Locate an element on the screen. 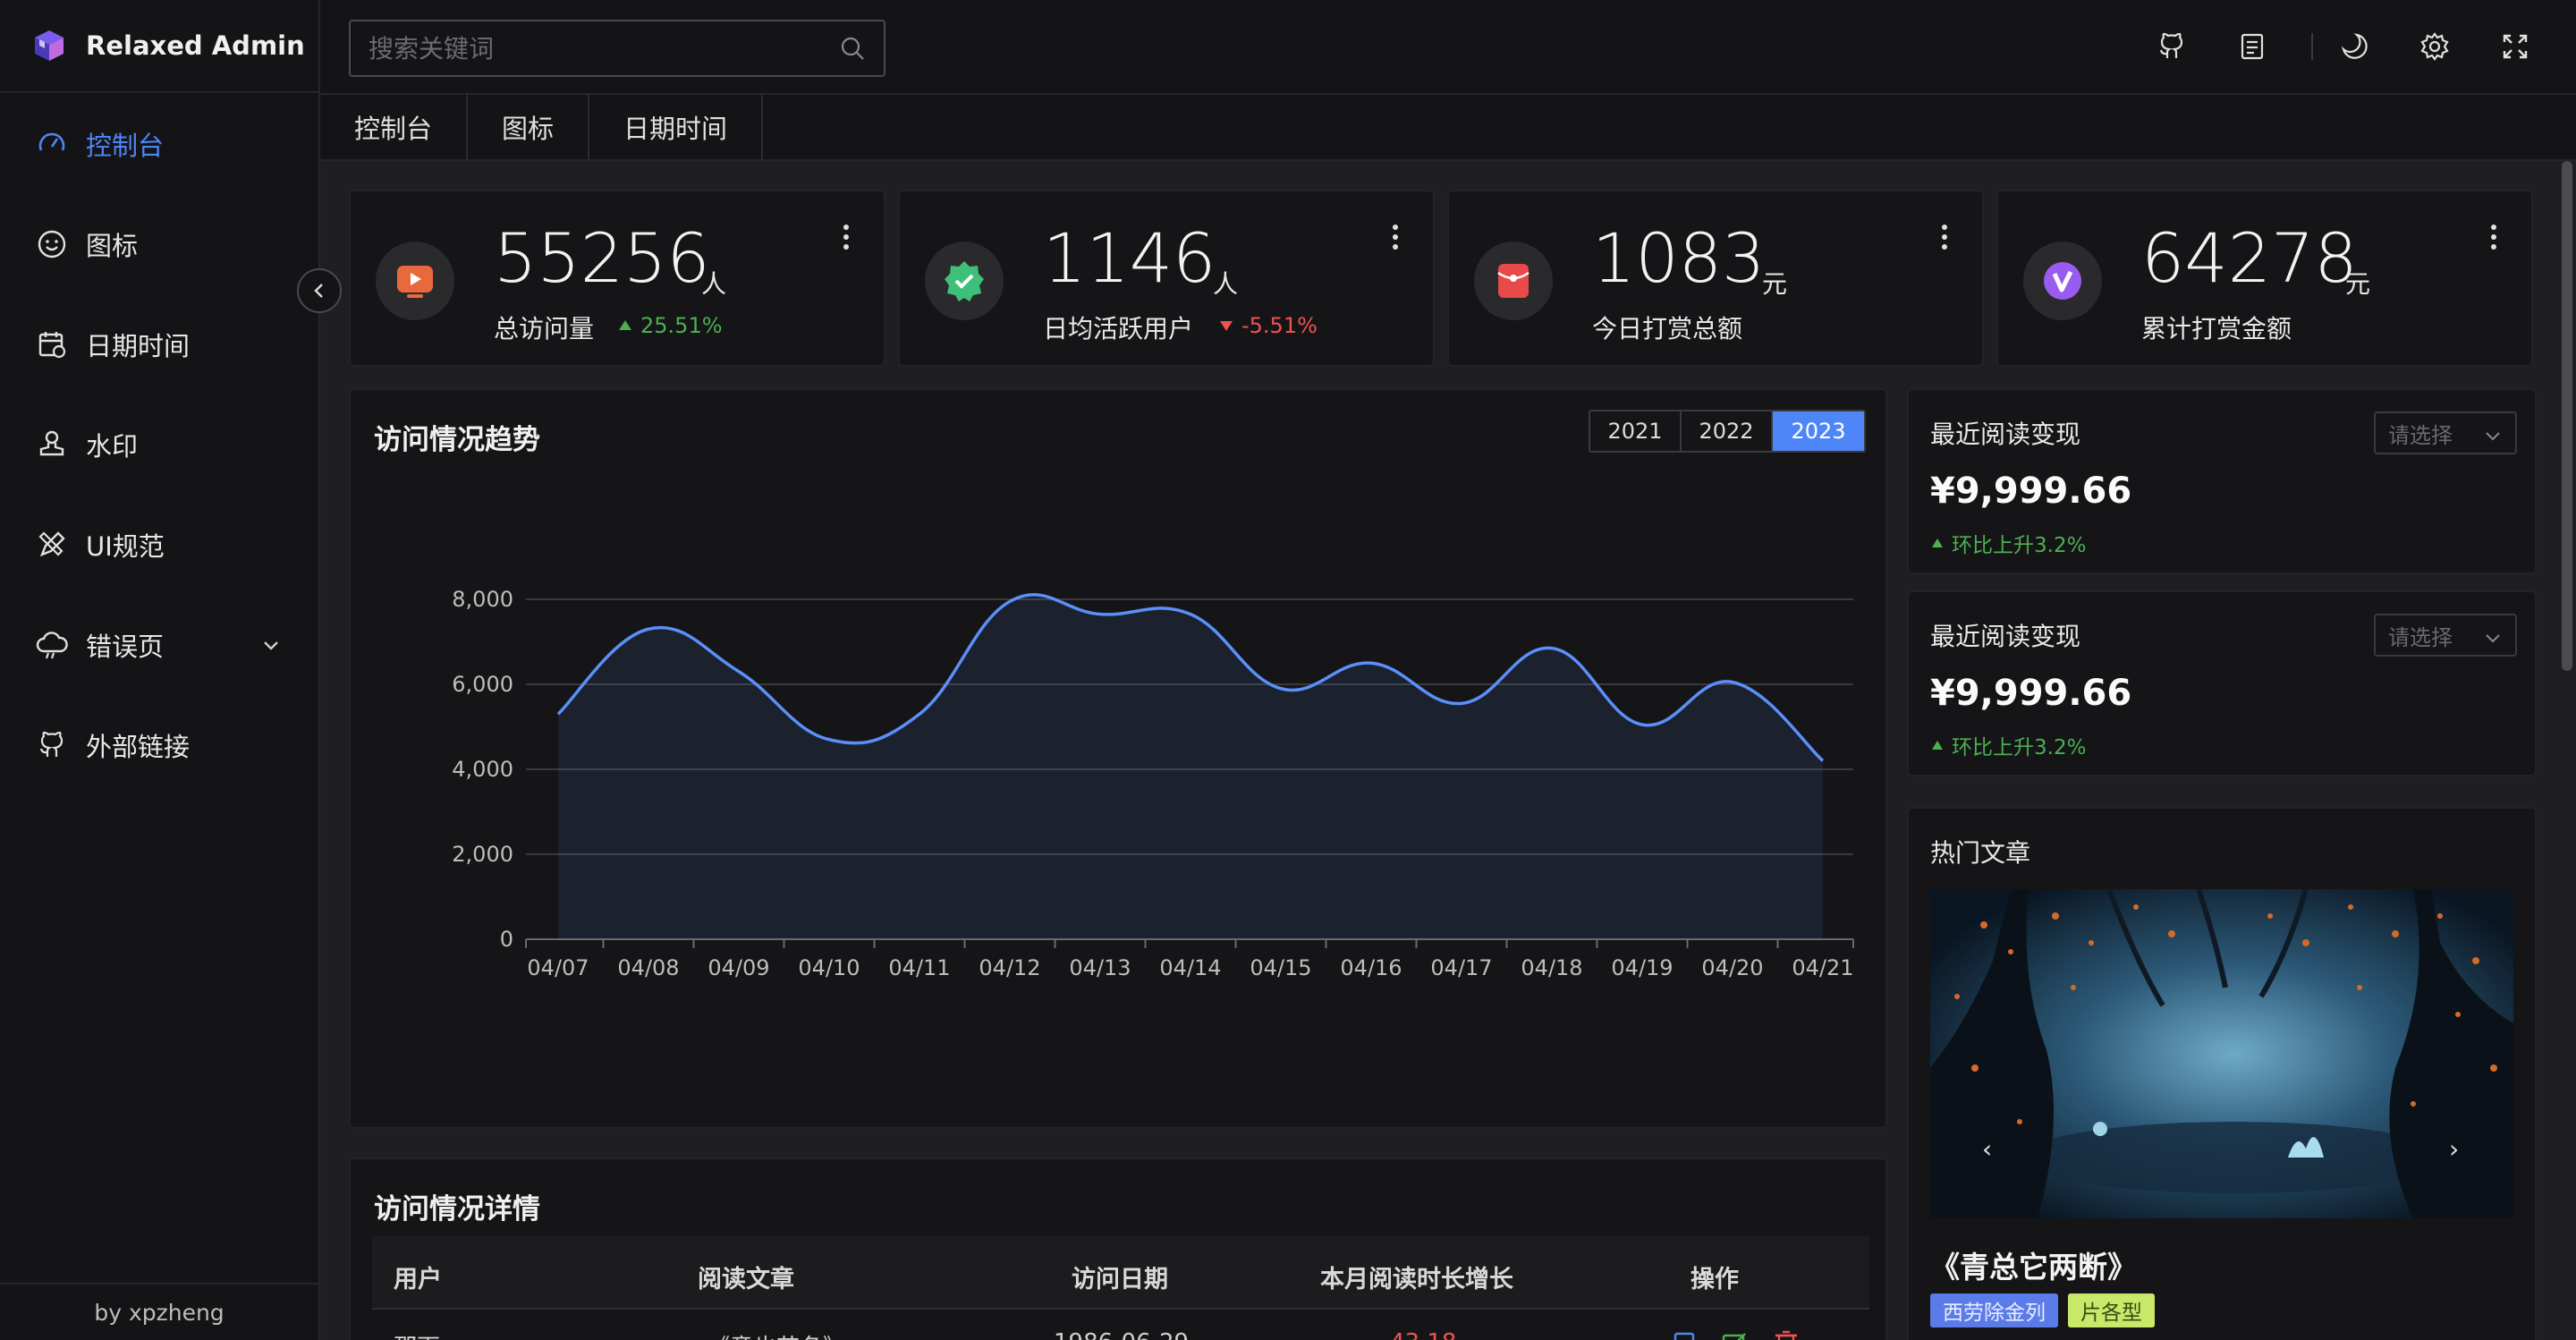 This screenshot has height=1340, width=2576. stat-label: 累计打赏金额 is located at coordinates (2216, 328).